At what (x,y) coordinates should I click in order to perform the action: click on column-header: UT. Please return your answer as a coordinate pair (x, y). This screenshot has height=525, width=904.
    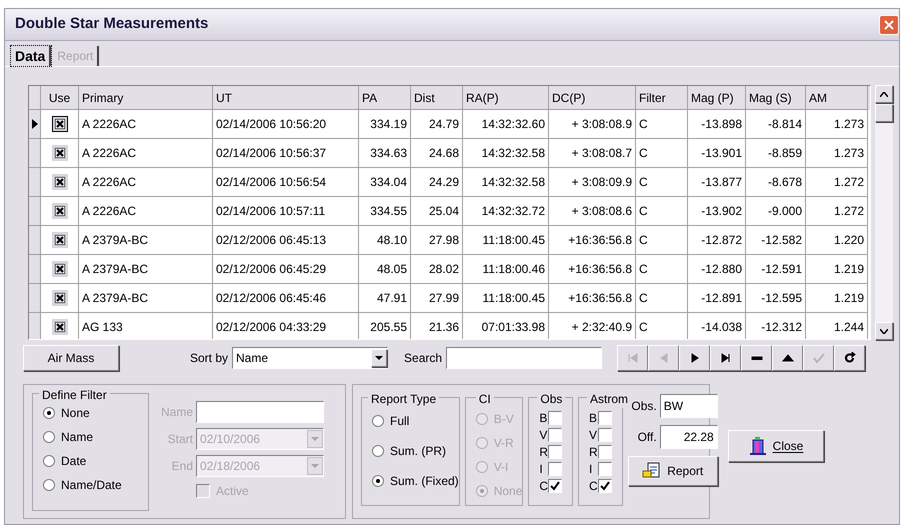
    Looking at the image, I should click on (286, 98).